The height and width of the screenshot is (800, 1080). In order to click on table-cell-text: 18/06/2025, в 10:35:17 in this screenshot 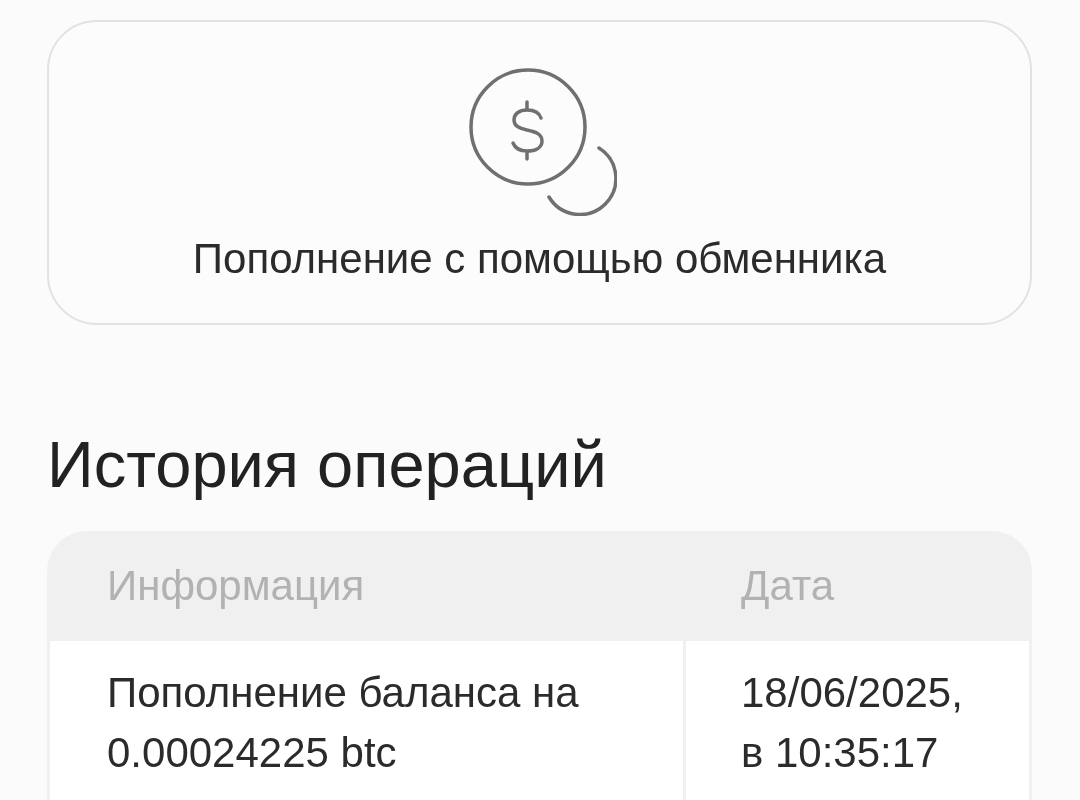, I will do `click(852, 723)`.